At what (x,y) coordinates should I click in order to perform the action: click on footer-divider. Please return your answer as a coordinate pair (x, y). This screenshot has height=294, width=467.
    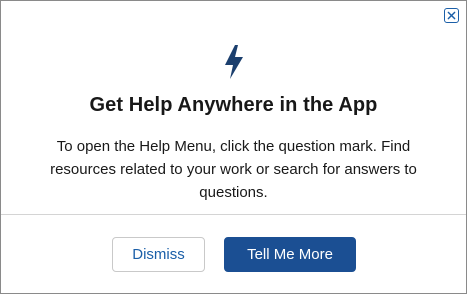
    Looking at the image, I should click on (233, 214).